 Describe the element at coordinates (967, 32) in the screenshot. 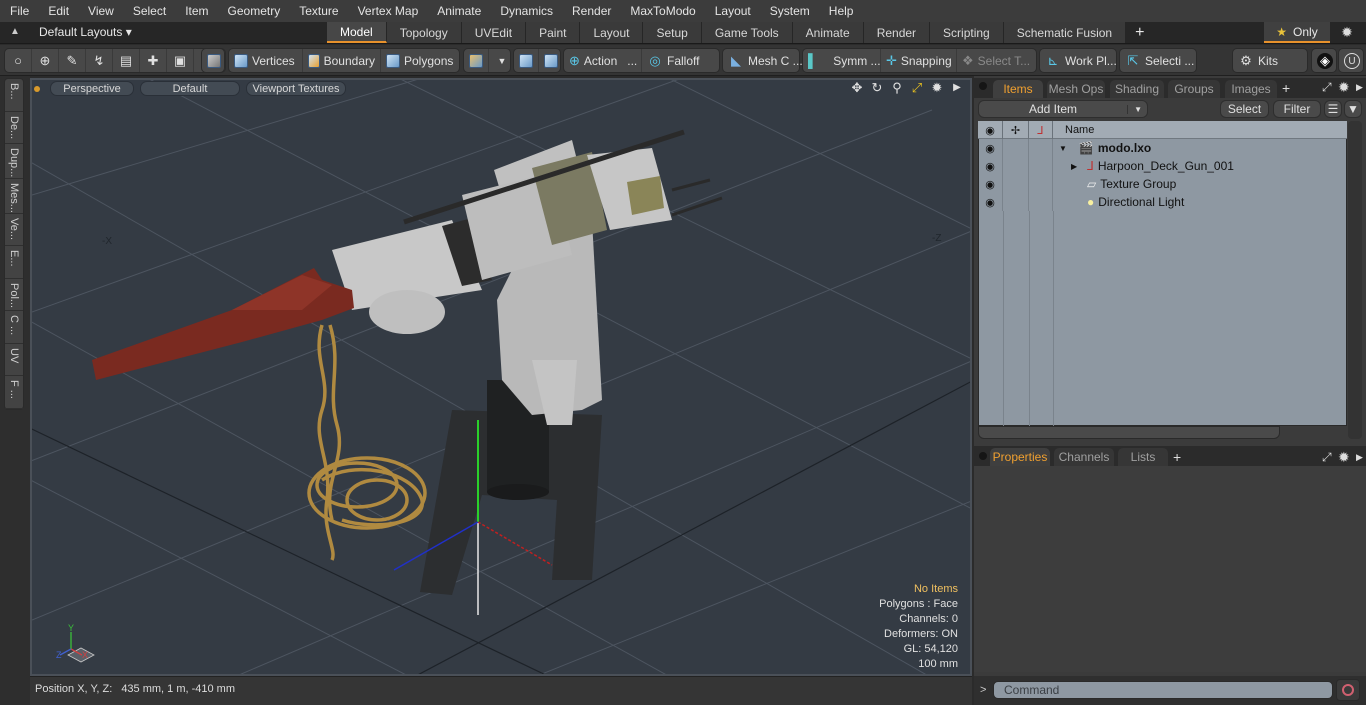

I see `tab-scripting: Scripting` at that location.